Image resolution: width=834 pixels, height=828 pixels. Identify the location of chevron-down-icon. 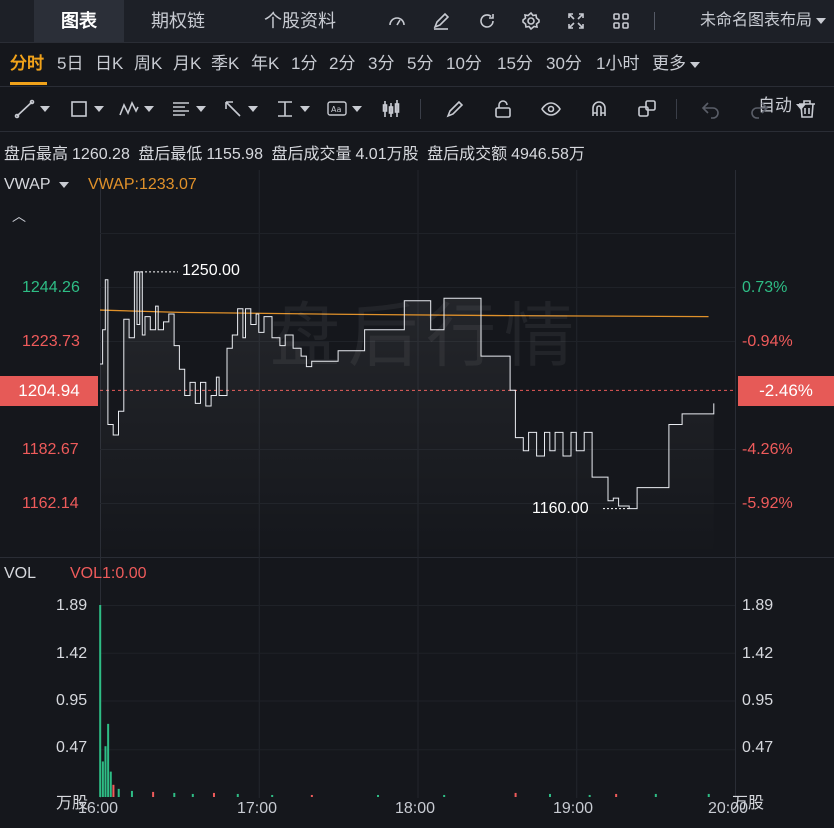
(63, 184).